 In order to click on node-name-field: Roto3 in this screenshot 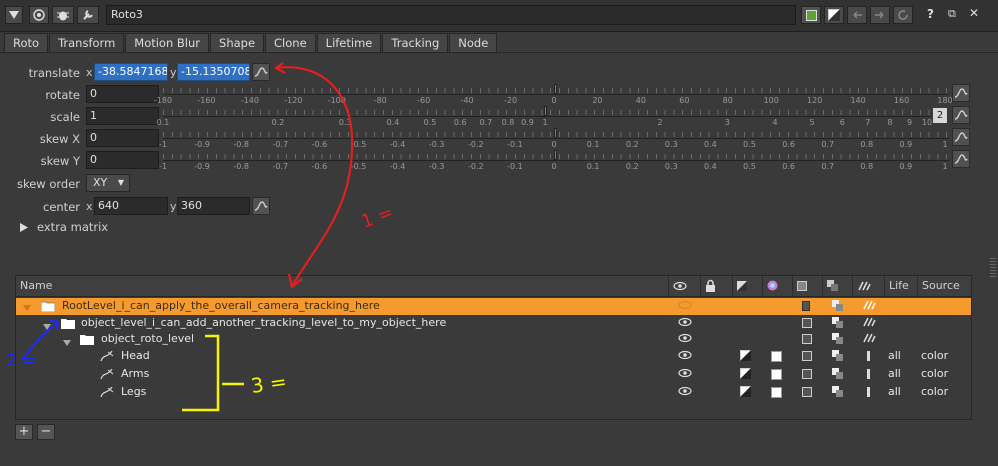, I will do `click(451, 15)`.